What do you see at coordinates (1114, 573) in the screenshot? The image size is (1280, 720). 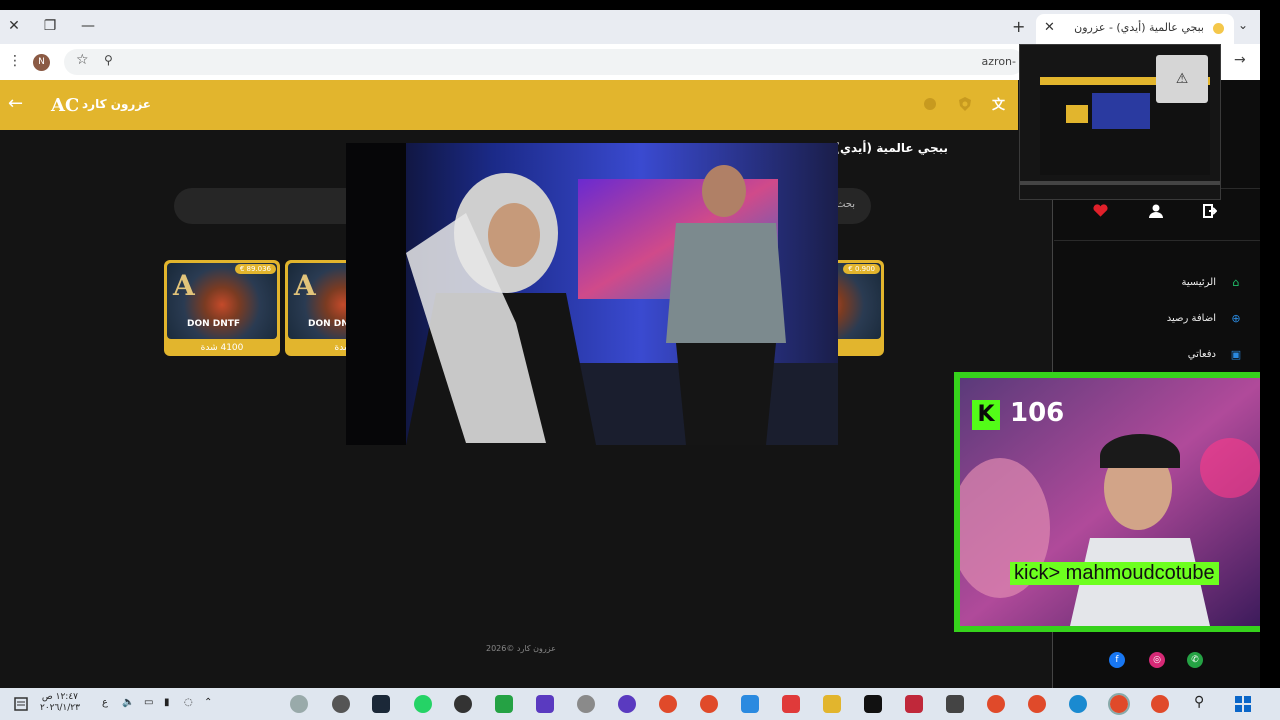 I see `stream-handle-label: kick> mahmoudcotube` at bounding box center [1114, 573].